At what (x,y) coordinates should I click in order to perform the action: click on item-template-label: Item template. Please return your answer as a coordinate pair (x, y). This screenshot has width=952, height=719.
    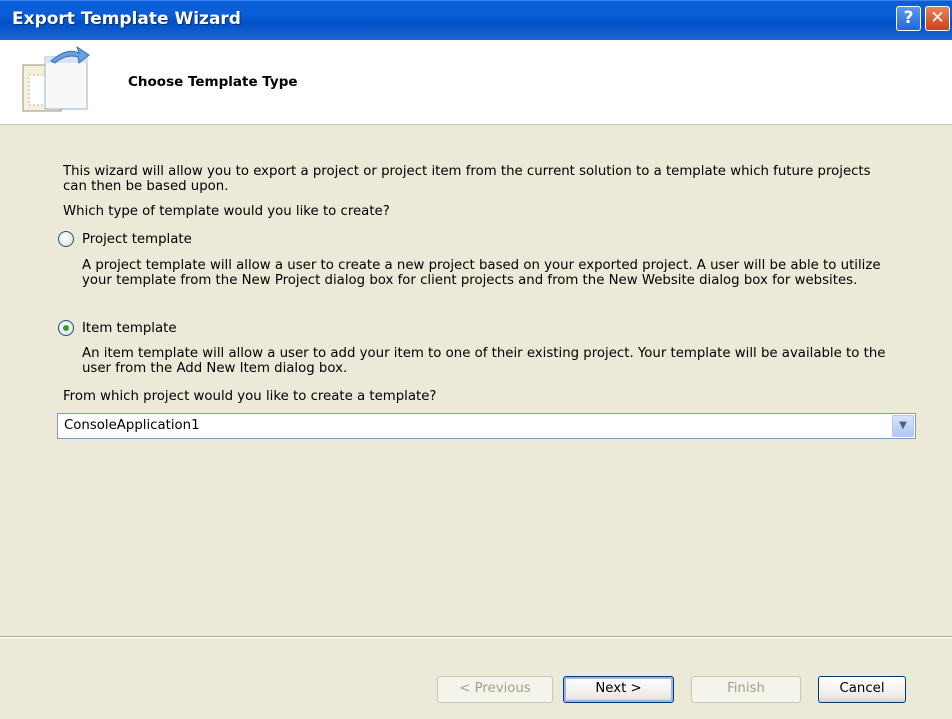
    Looking at the image, I should click on (129, 328).